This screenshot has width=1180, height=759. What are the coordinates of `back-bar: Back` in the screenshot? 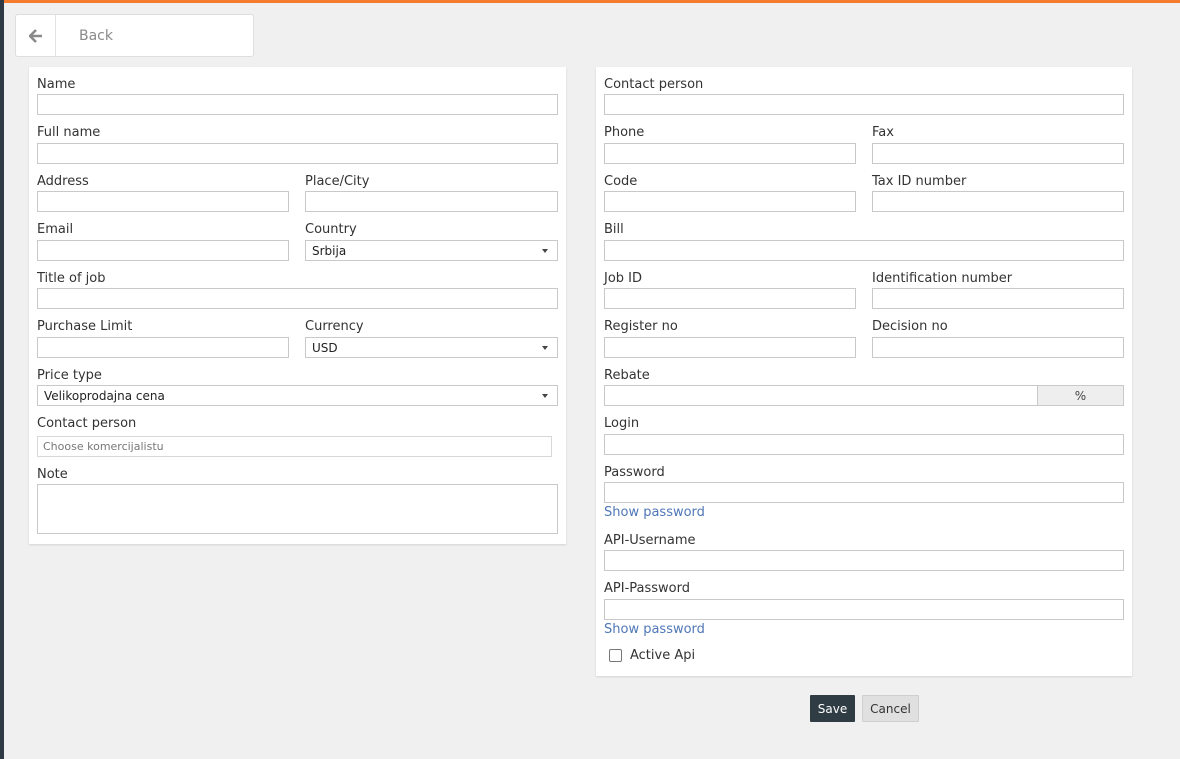 It's located at (134, 35).